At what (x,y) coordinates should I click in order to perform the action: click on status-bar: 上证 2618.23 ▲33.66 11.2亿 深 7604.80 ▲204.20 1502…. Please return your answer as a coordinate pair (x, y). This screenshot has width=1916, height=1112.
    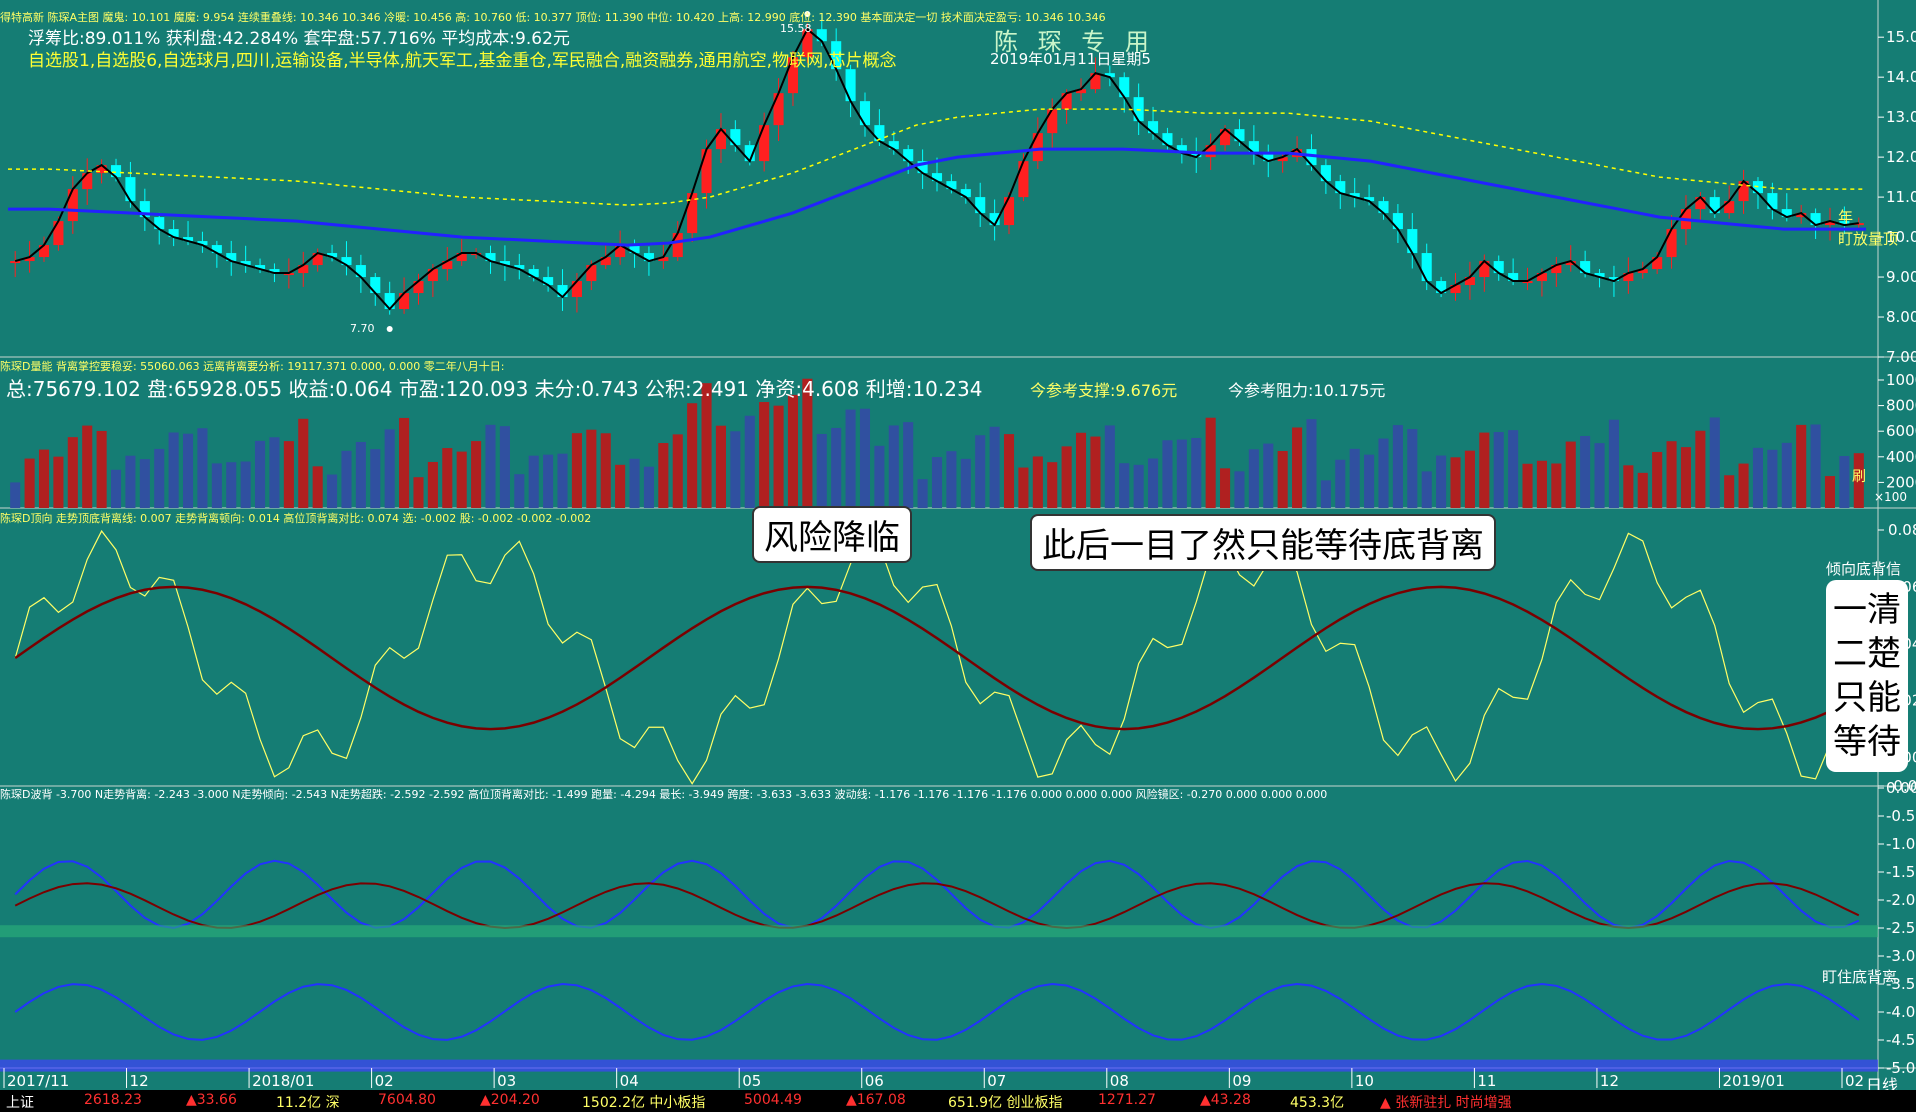
    Looking at the image, I should click on (958, 1100).